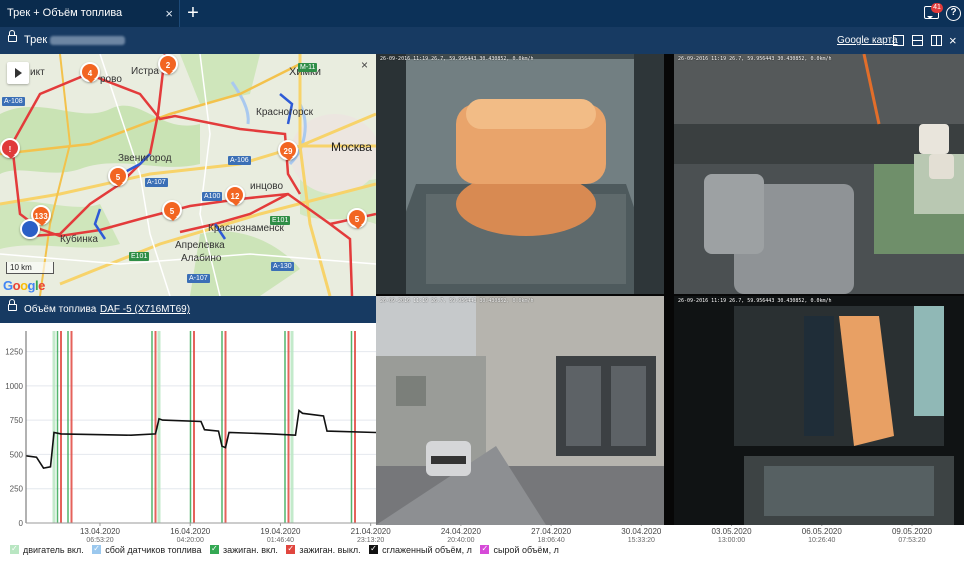 The width and height of the screenshot is (964, 563). I want to click on x-tick-time: 01:46:40, so click(280, 540).